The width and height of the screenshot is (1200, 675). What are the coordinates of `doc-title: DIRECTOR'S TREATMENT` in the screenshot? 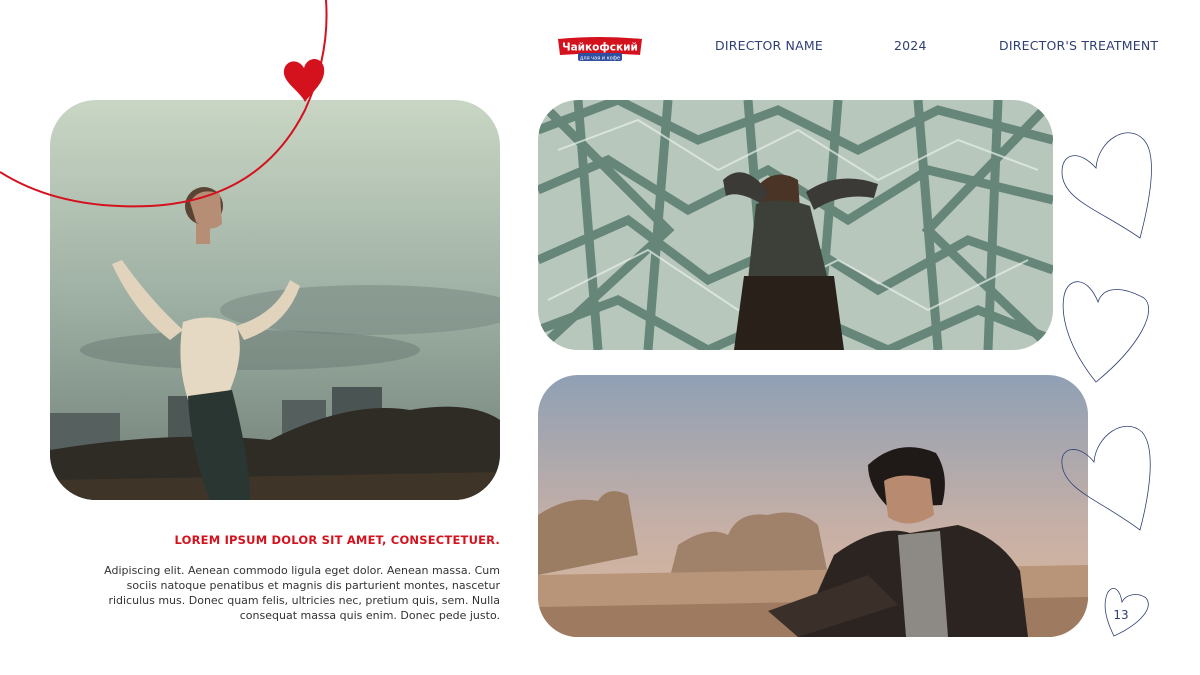 It's located at (1079, 45).